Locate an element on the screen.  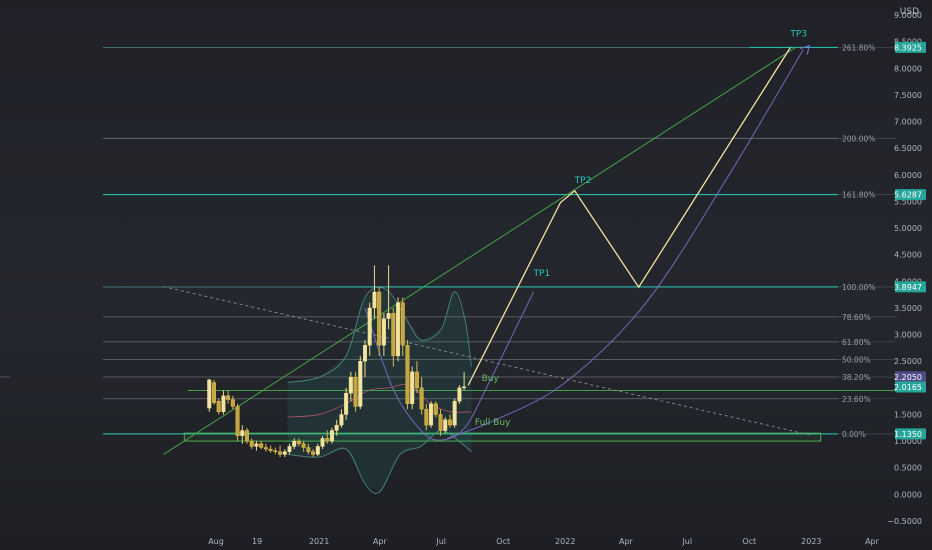
annotation-tp2: TP2 is located at coordinates (583, 181).